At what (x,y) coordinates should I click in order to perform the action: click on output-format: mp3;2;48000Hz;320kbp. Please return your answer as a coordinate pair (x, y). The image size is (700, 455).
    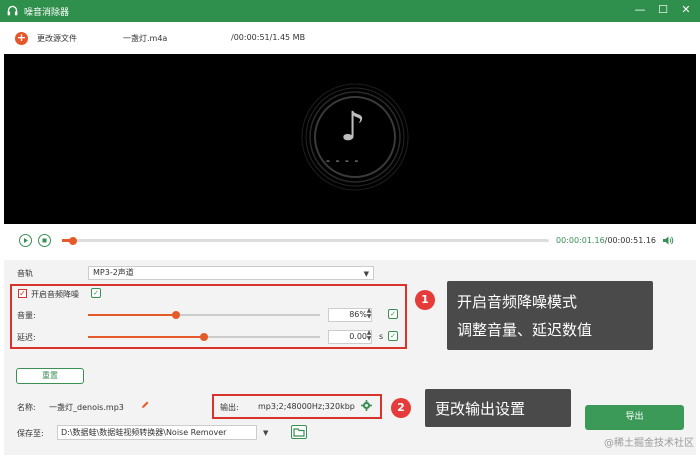
    Looking at the image, I should click on (306, 406).